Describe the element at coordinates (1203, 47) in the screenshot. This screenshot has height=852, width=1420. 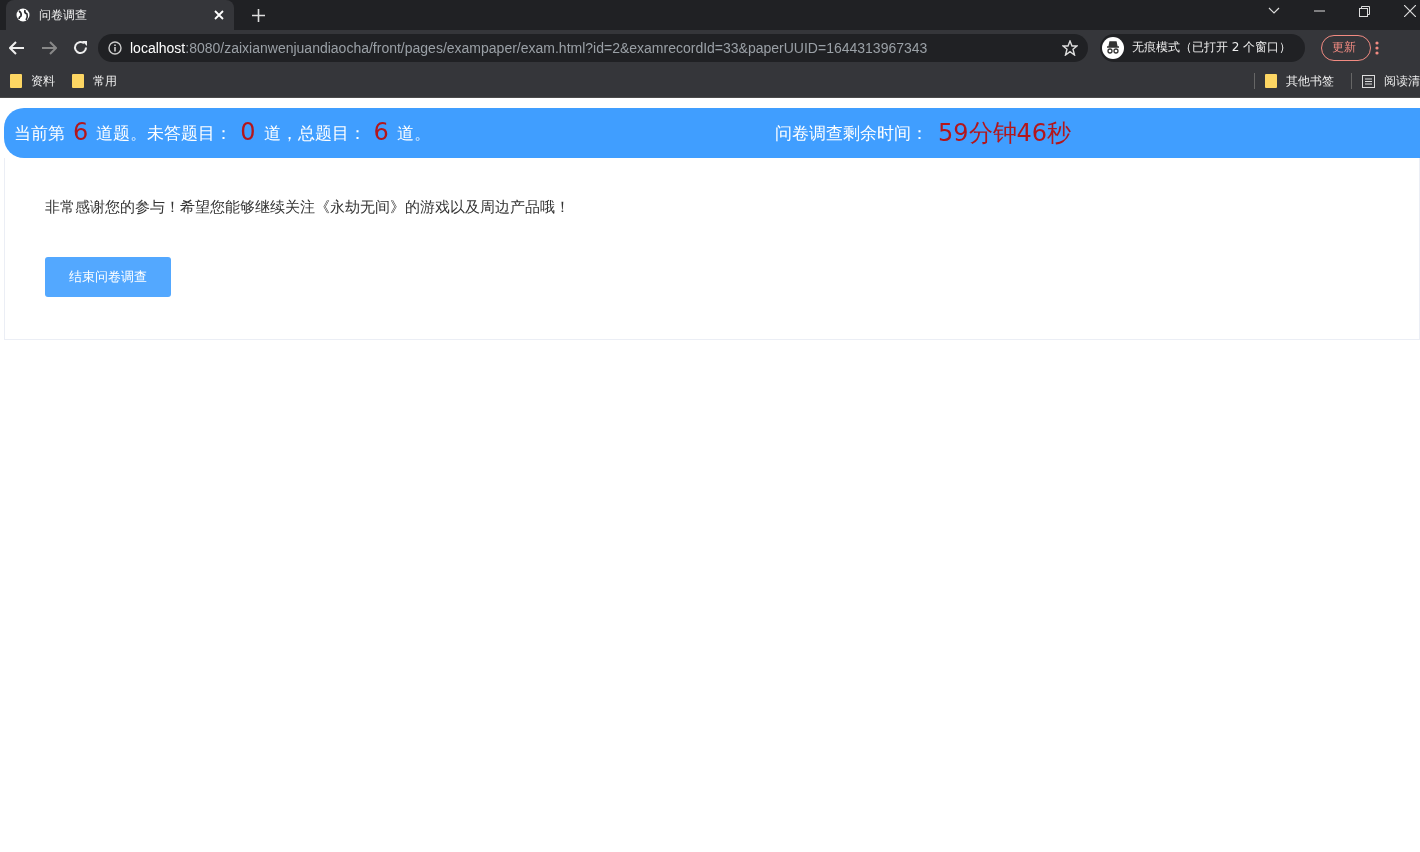
I see `incognito-indicator: 无痕模式（已打开 2 个窗口）` at that location.